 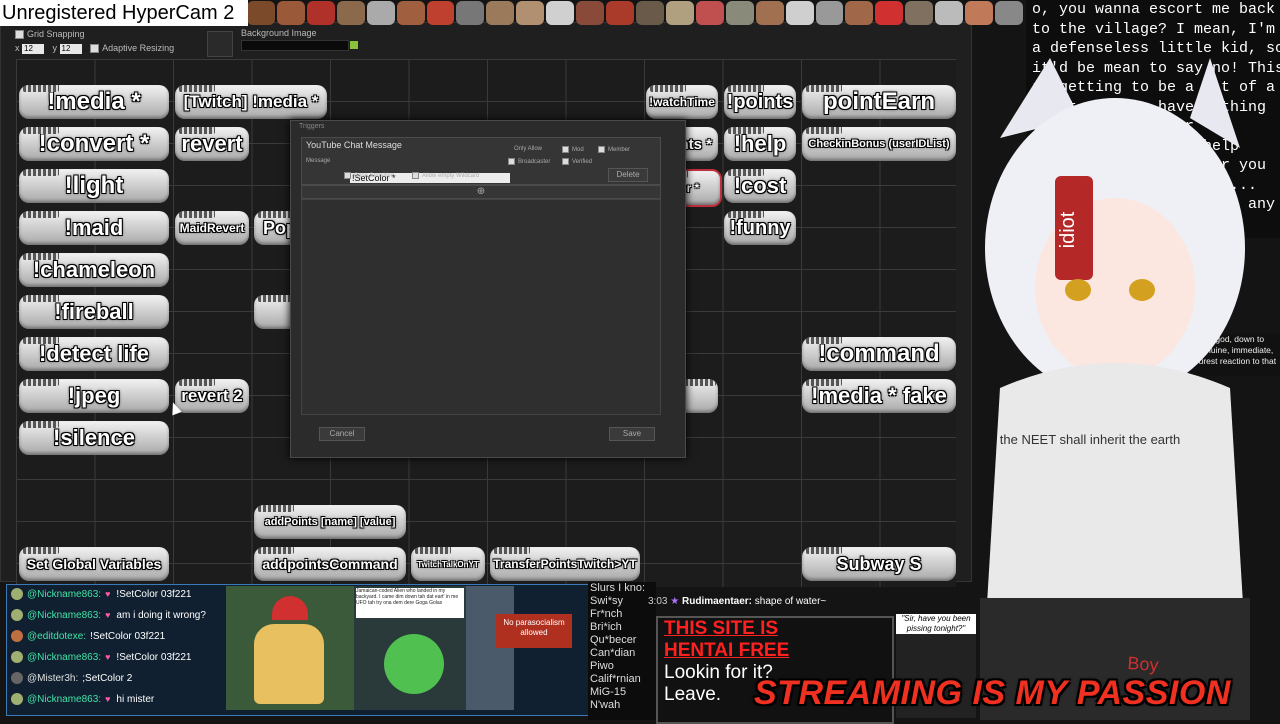 I want to click on action-tile: !light, so click(x=94, y=186).